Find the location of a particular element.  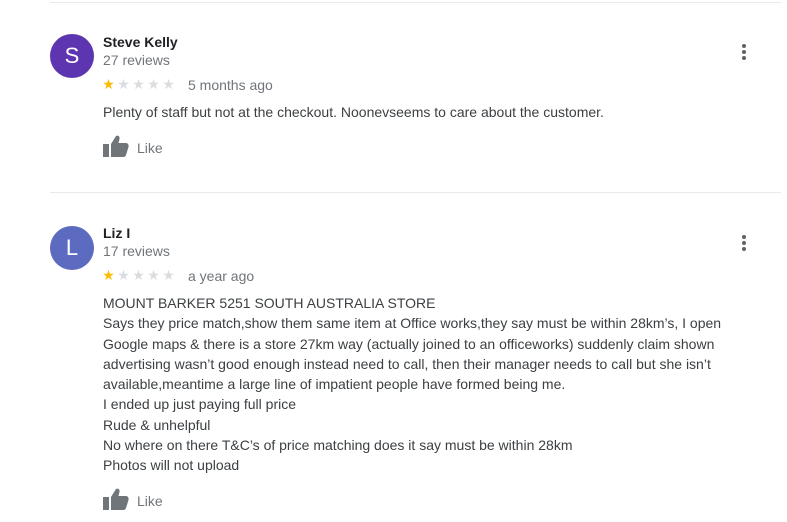

review-time: 5 months ago is located at coordinates (230, 85).